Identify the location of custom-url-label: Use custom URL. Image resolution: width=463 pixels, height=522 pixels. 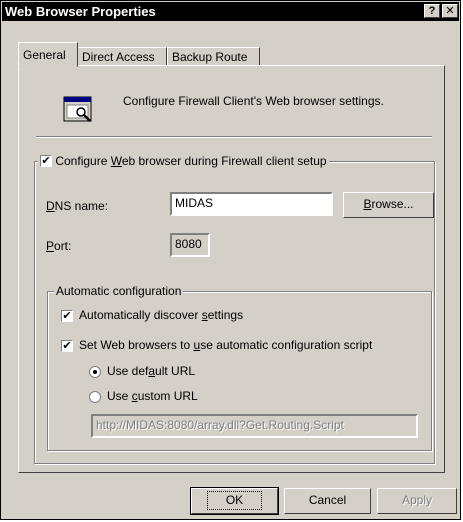
(152, 396).